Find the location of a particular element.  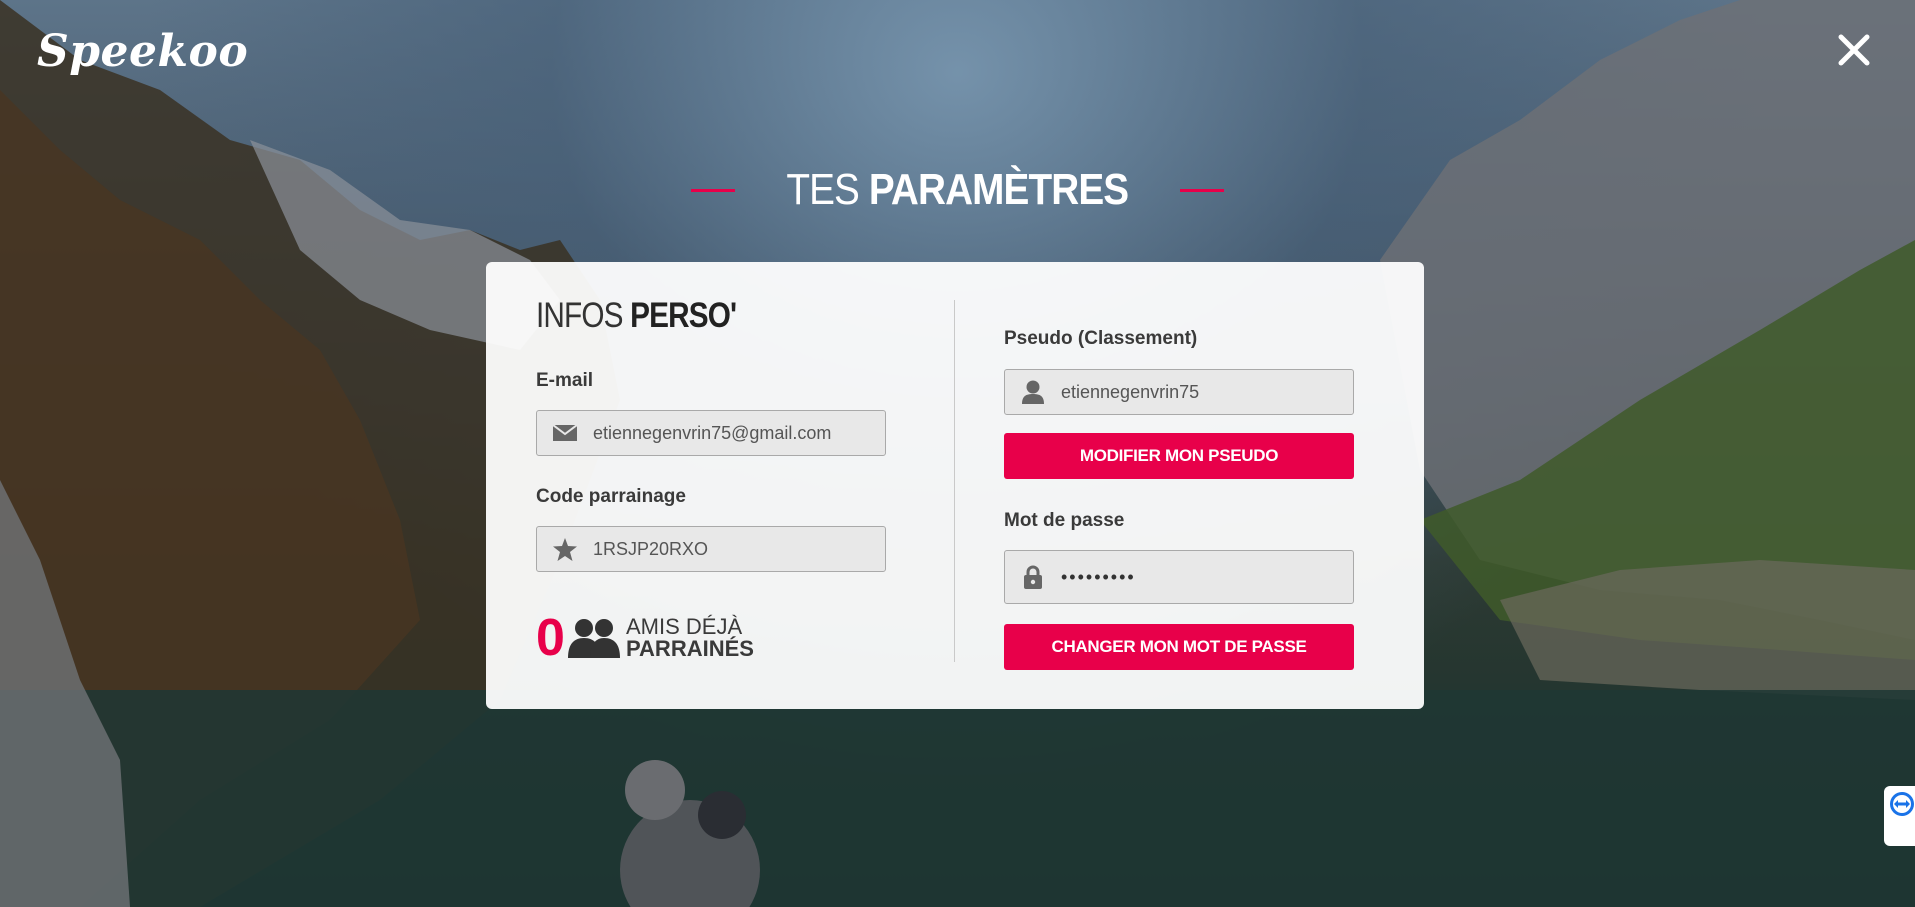

page-title-light: TES is located at coordinates (828, 189).